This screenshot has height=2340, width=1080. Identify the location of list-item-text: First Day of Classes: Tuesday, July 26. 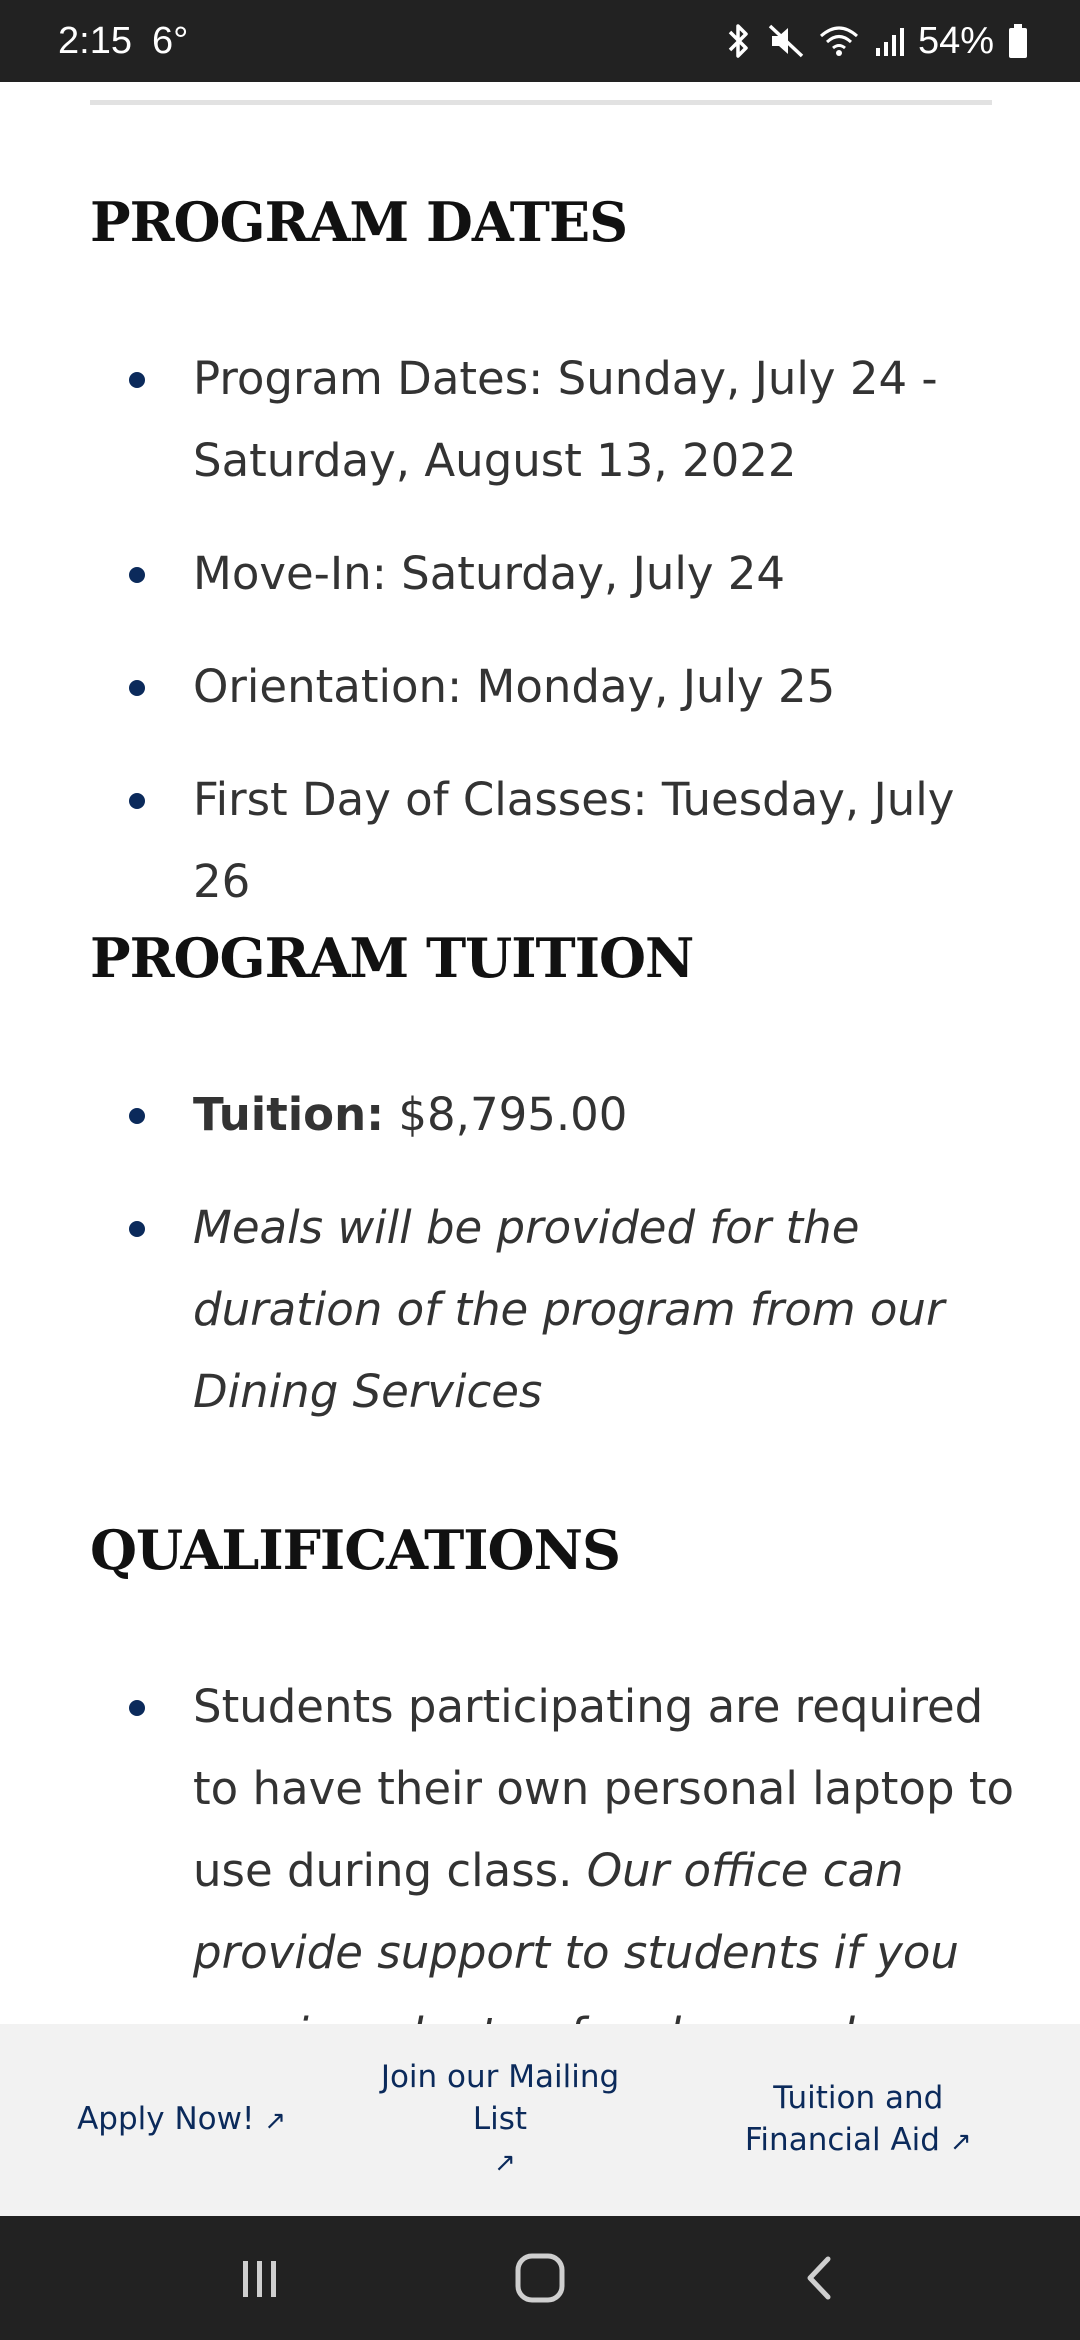
(574, 840).